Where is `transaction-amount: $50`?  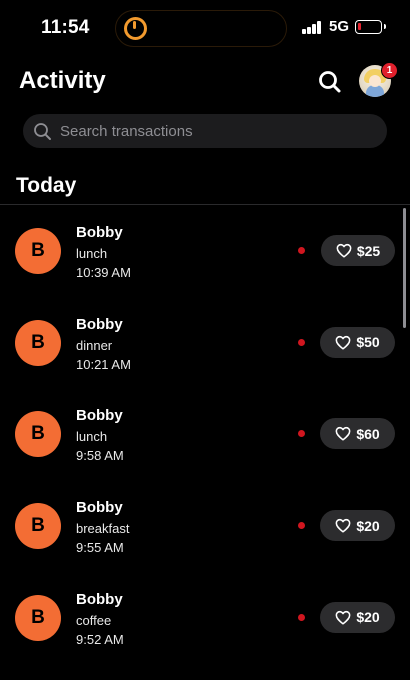 transaction-amount: $50 is located at coordinates (368, 342).